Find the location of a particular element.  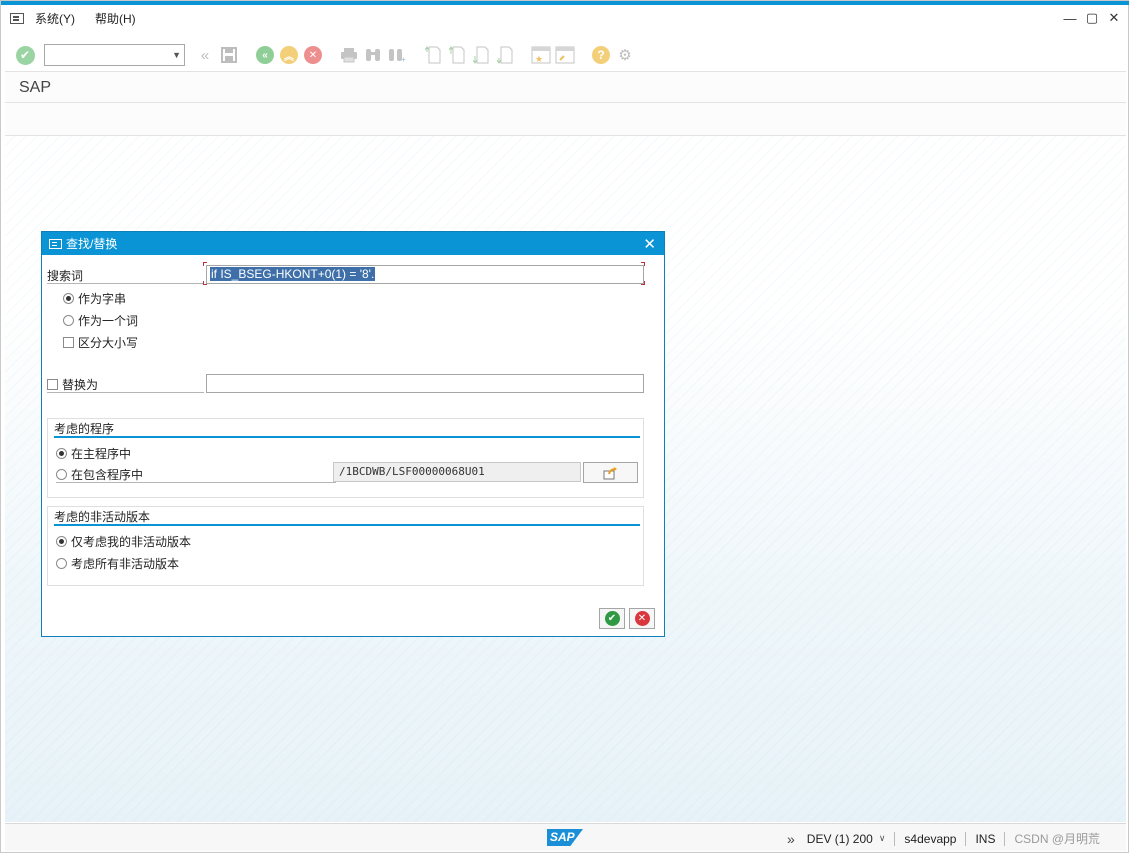

enter-button: ✔ is located at coordinates (25, 55).